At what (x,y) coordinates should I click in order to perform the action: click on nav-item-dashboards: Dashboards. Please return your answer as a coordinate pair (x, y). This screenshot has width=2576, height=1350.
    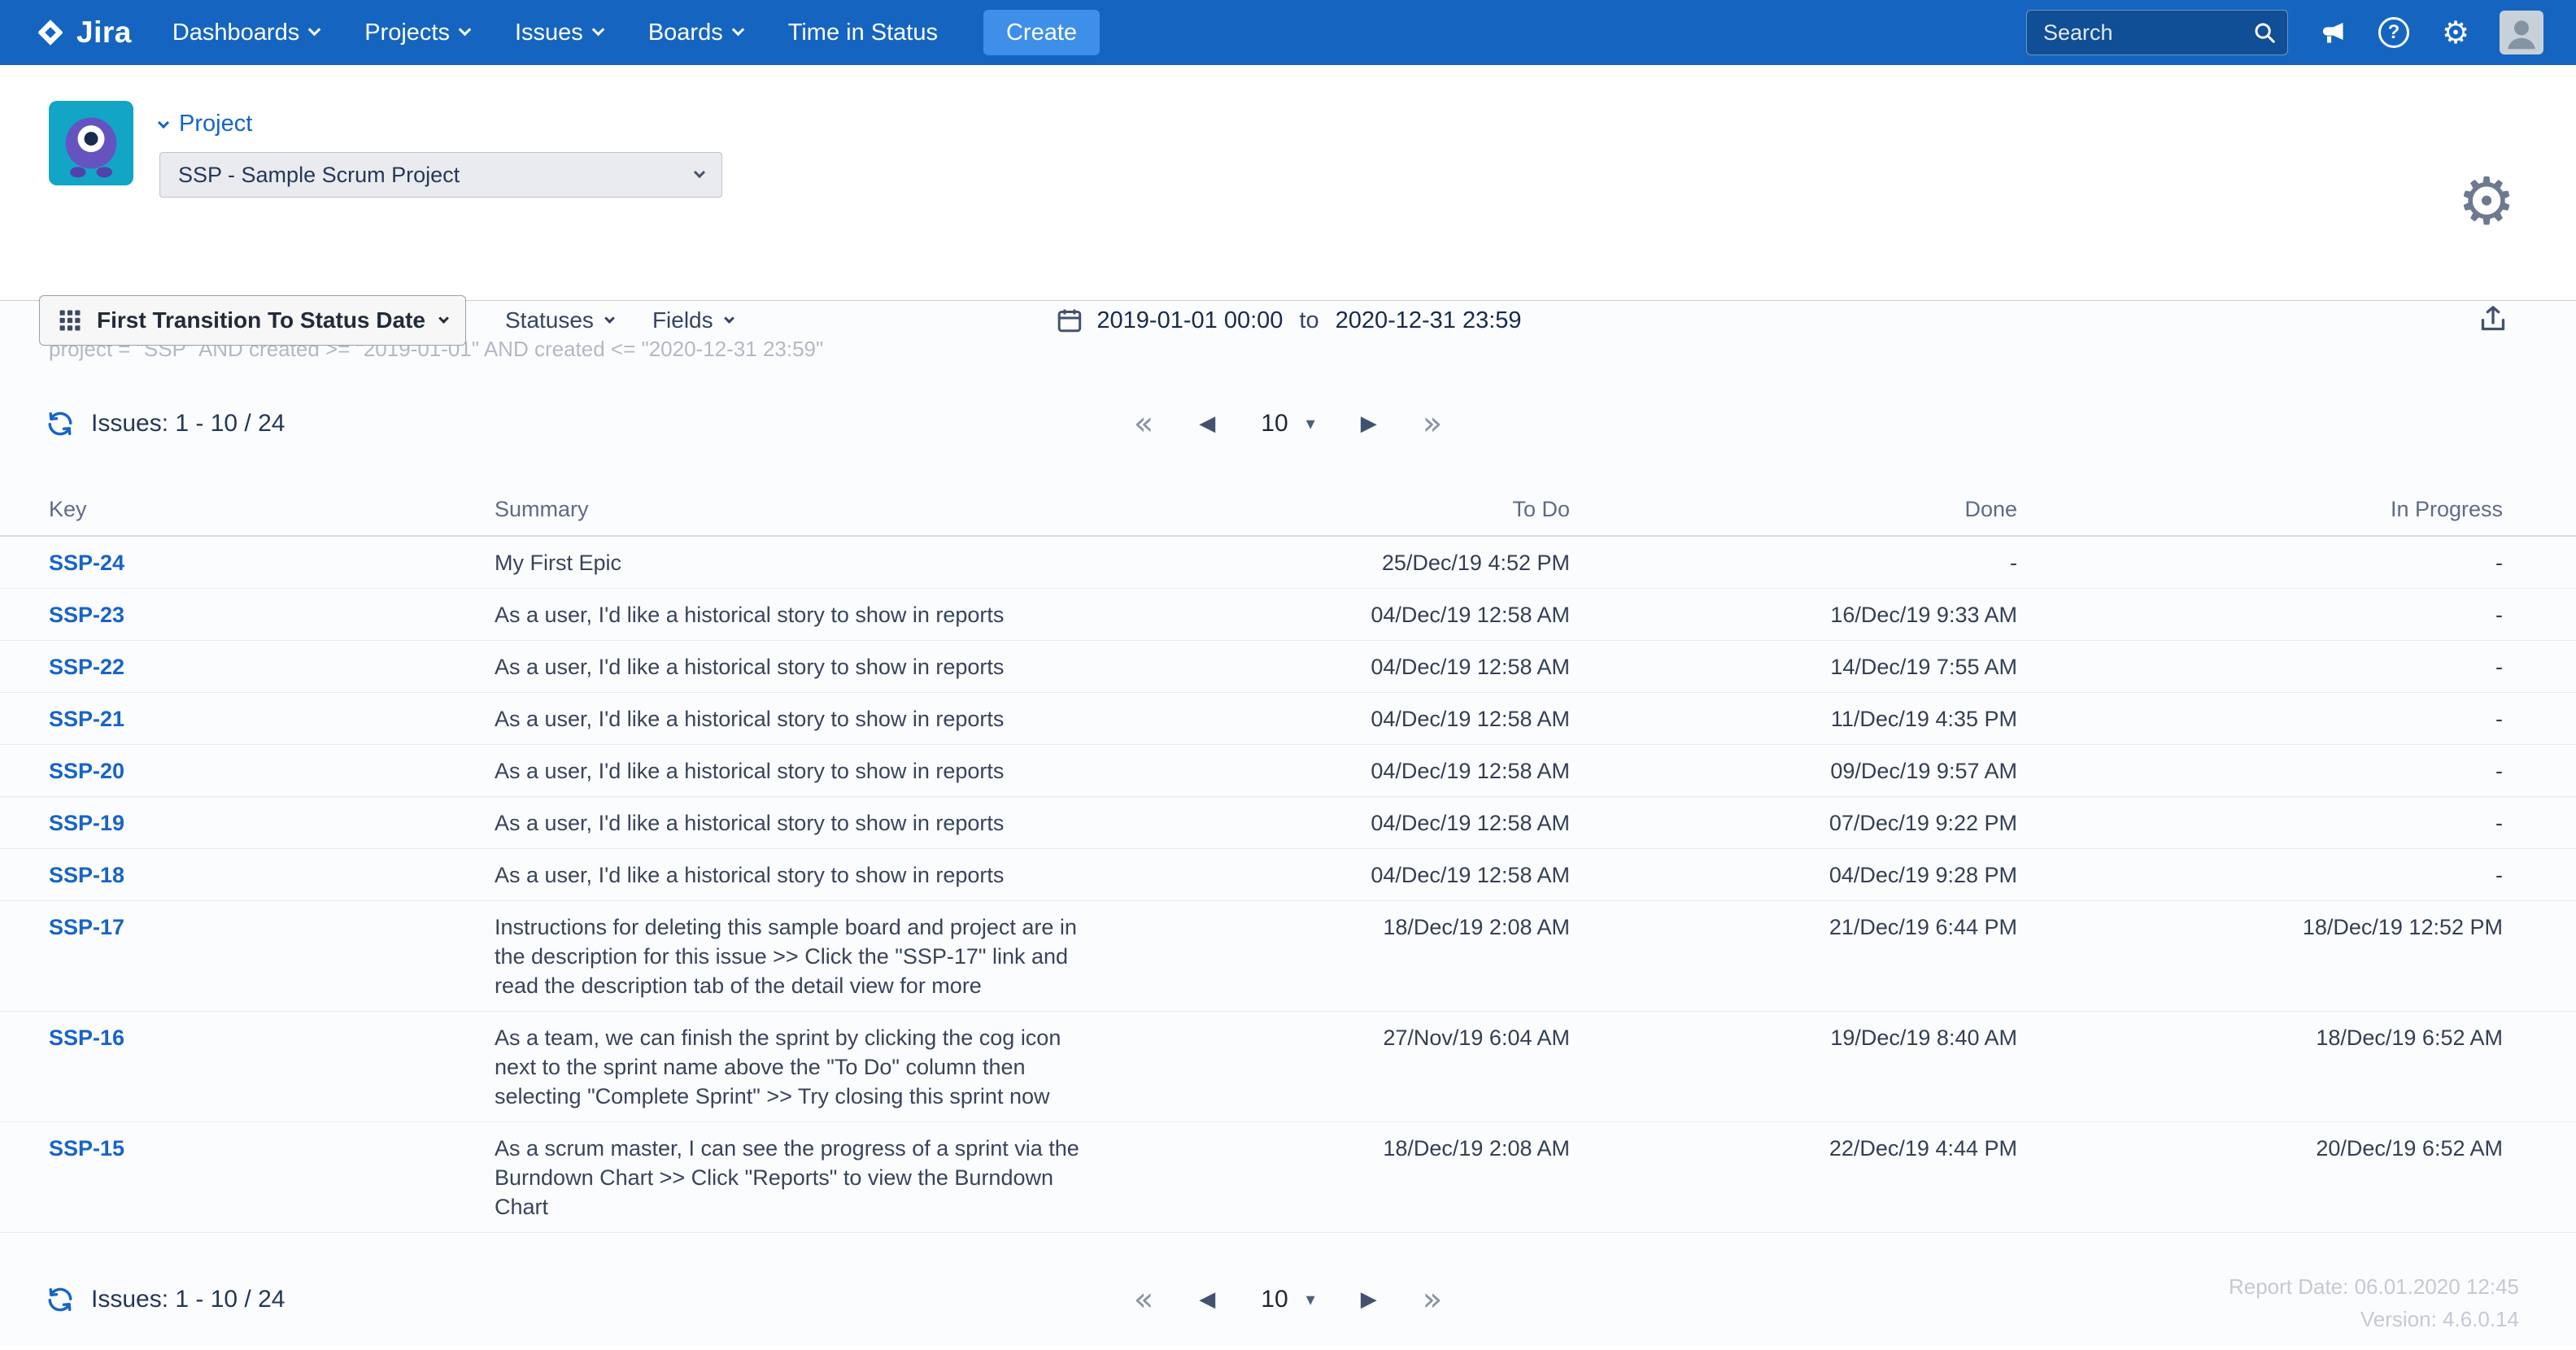
    Looking at the image, I should click on (246, 32).